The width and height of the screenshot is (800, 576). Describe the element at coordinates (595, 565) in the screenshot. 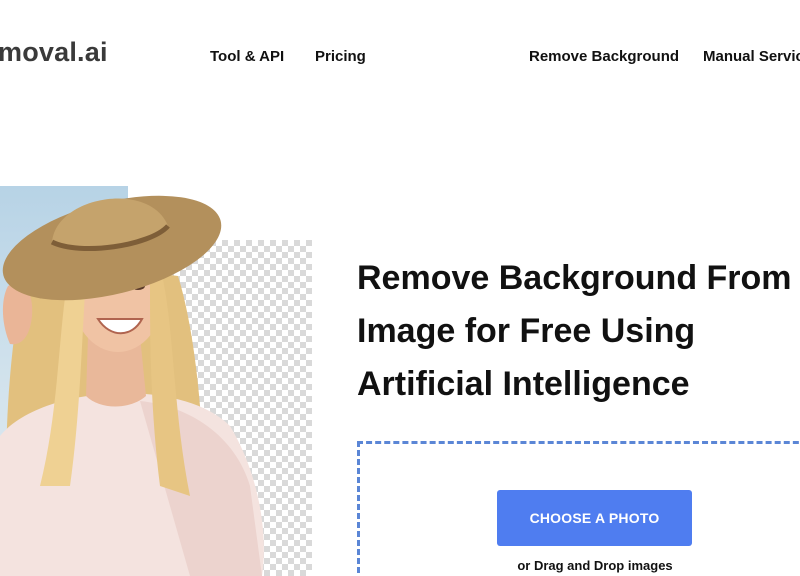

I see `drag-drop-hint: or Drag and Drop images` at that location.